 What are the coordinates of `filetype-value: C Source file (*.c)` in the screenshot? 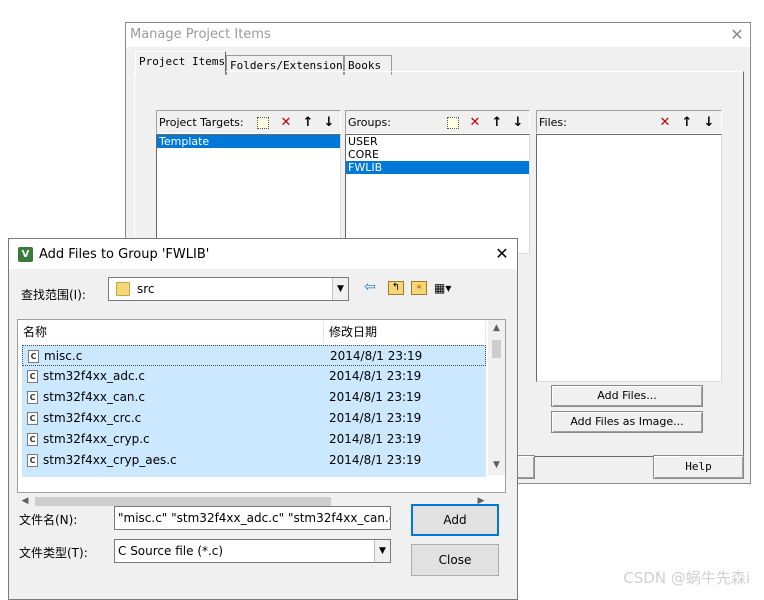 It's located at (171, 551).